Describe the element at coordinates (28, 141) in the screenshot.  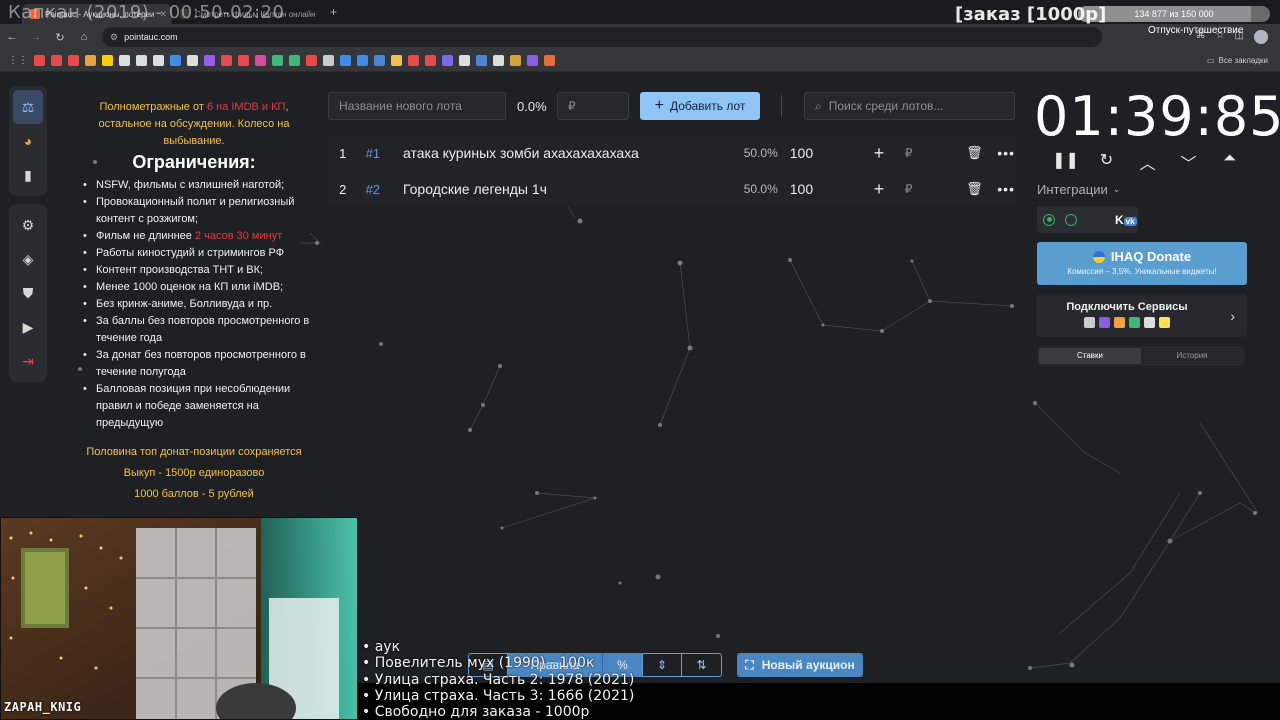
I see `nav-wheel: ◕` at that location.